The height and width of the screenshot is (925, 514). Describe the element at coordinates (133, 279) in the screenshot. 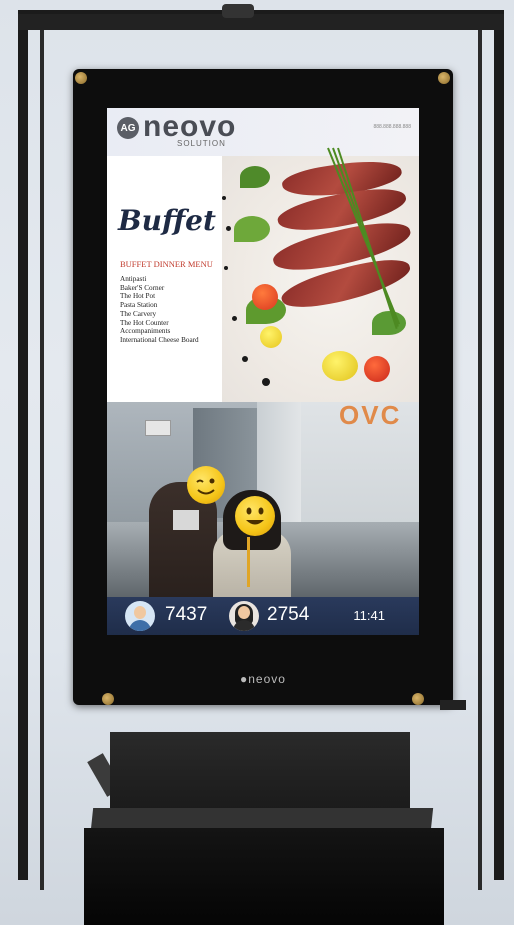

I see `menu-item: Antipasti` at that location.